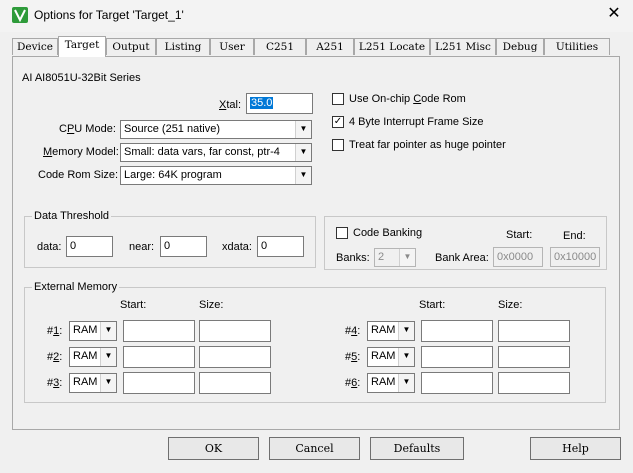  What do you see at coordinates (395, 257) in the screenshot?
I see `banks-select: 2 ▼` at bounding box center [395, 257].